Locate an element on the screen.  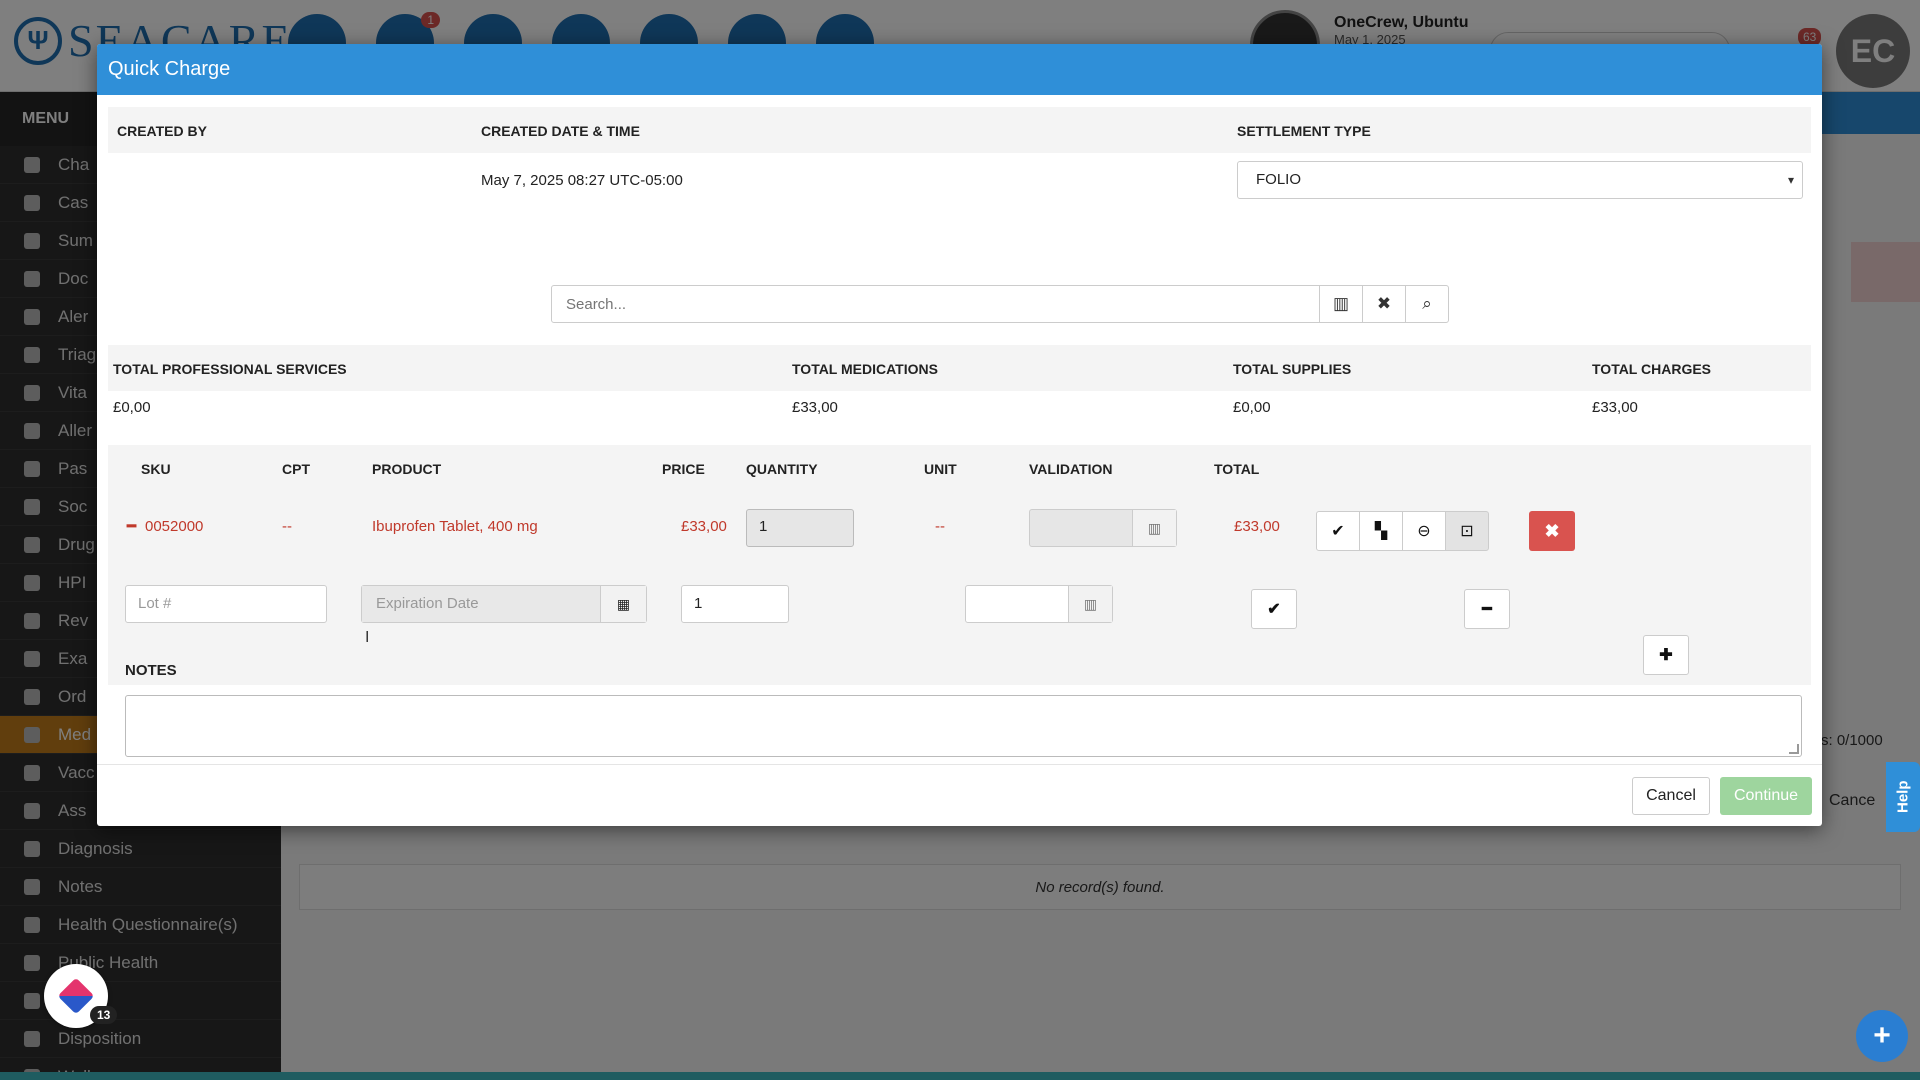
row-sku: 0052000 is located at coordinates (174, 526).